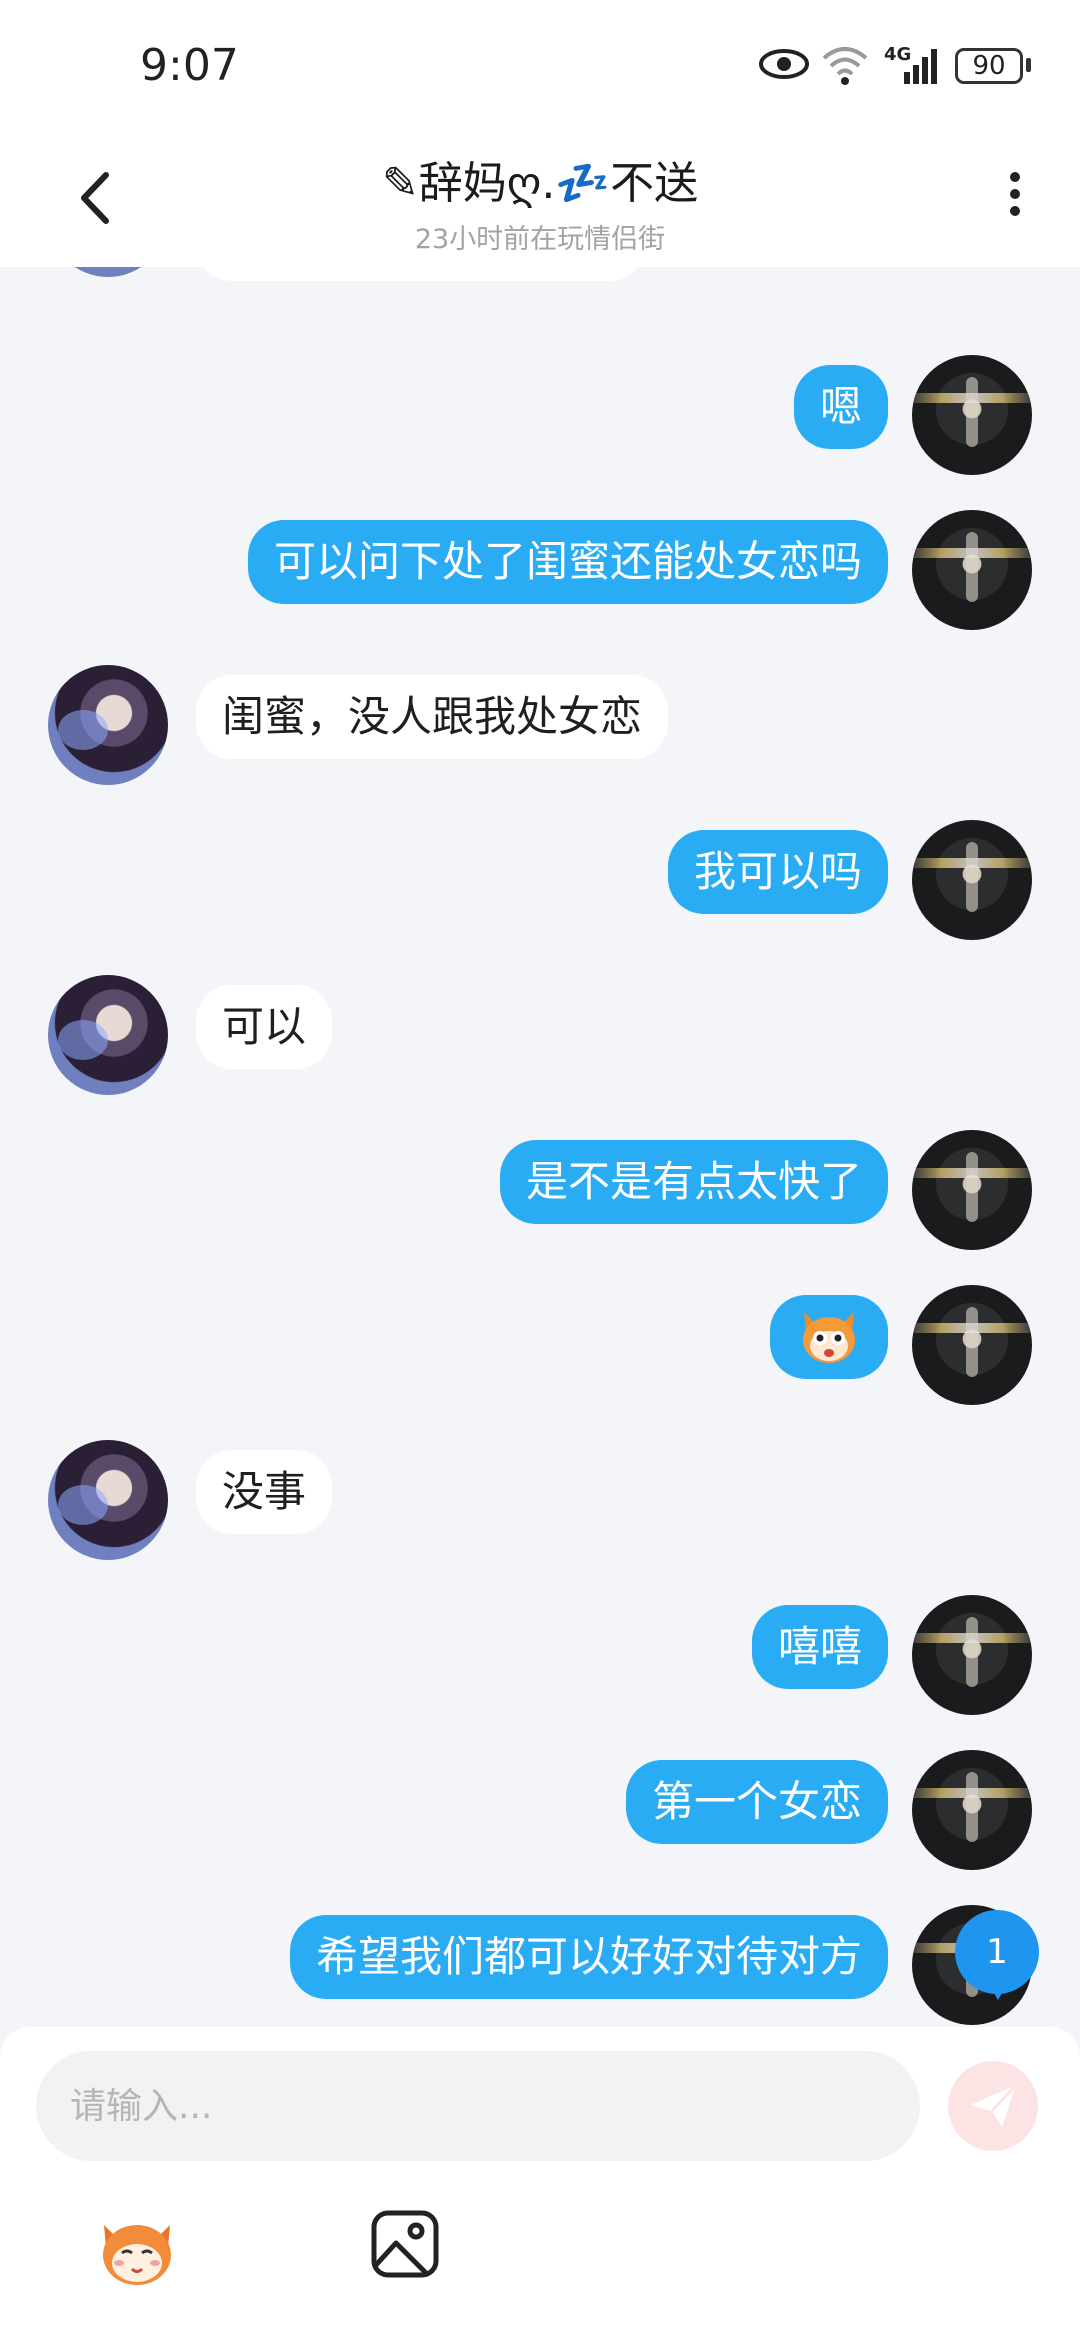 The height and width of the screenshot is (2340, 1080). Describe the element at coordinates (756, 1802) in the screenshot. I see `message-bubble: 第一个女恋` at that location.